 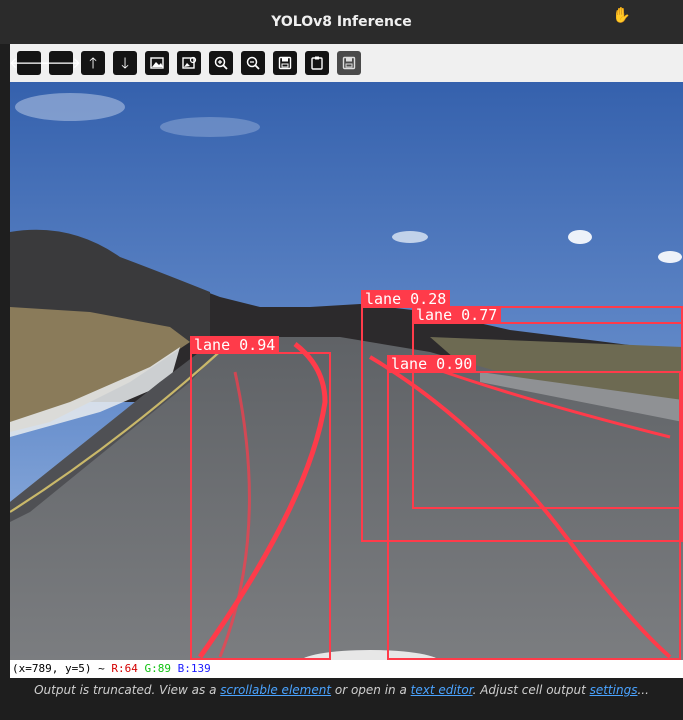 I want to click on zoom-in-icon, so click(x=221, y=63).